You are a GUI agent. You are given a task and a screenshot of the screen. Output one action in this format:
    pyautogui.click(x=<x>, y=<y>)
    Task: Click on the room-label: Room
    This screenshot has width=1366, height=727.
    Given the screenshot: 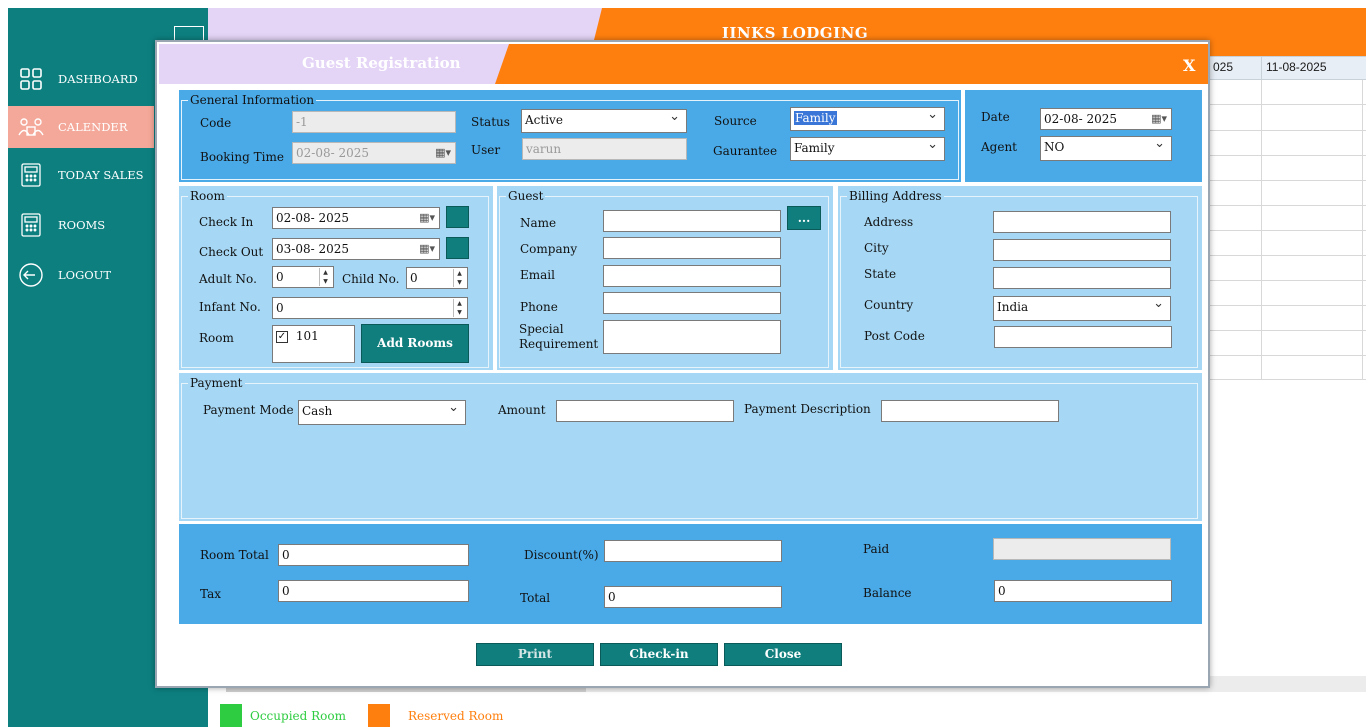 What is the action you would take?
    pyautogui.click(x=216, y=338)
    